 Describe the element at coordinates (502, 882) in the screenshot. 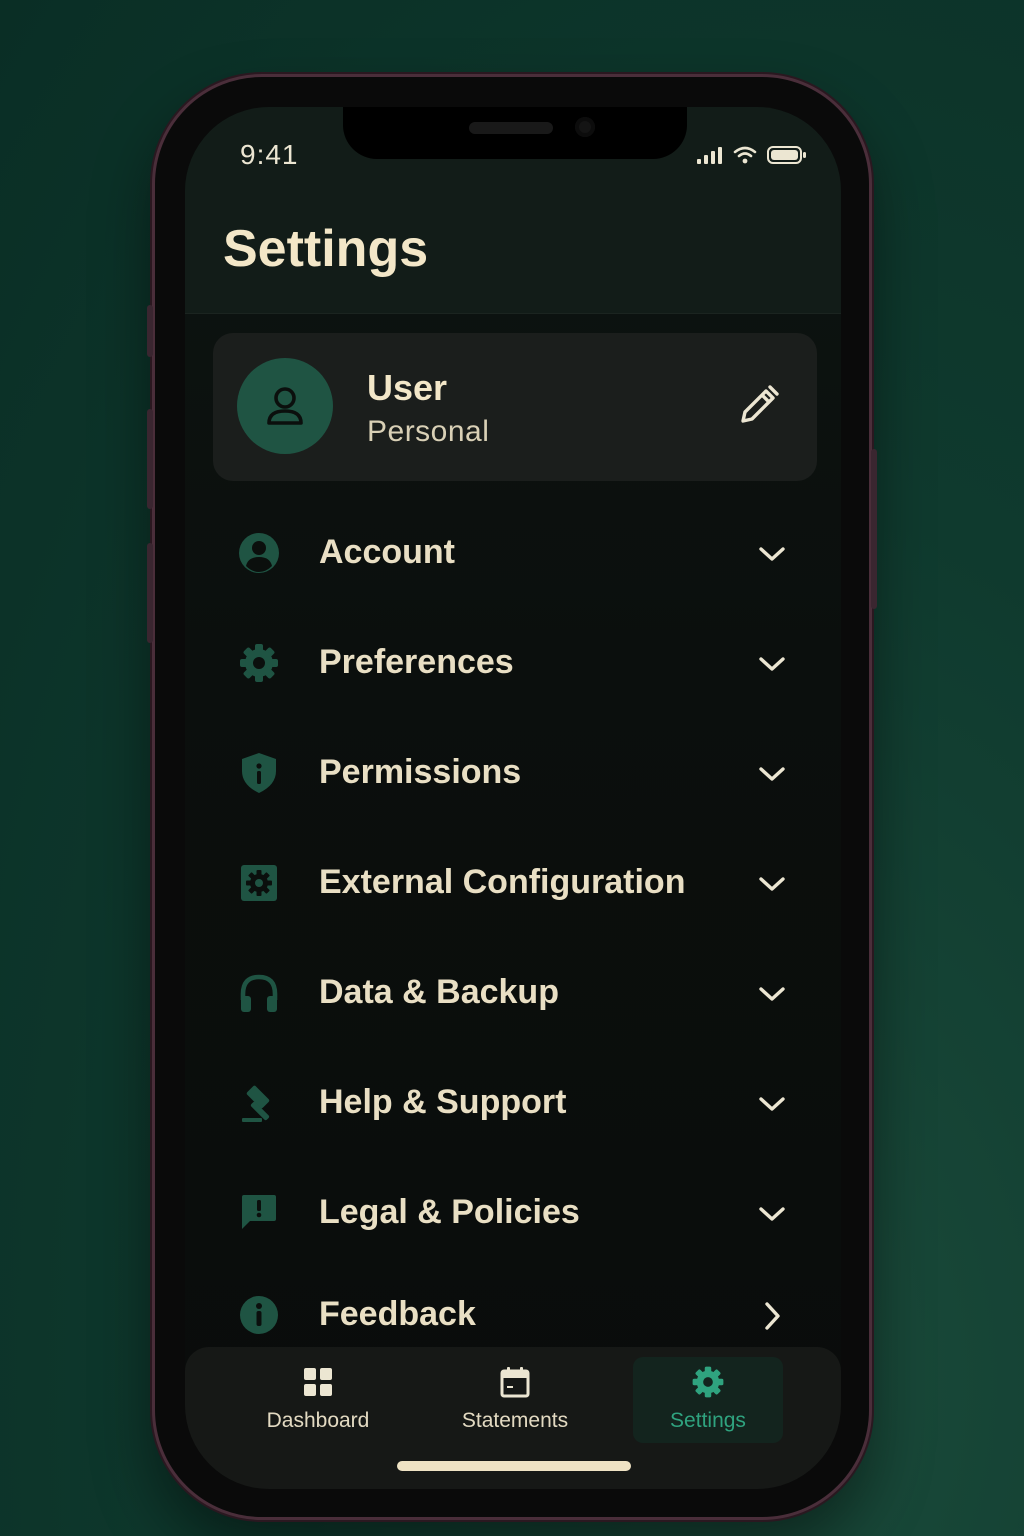

I see `menu-item-label: External Configuration` at that location.